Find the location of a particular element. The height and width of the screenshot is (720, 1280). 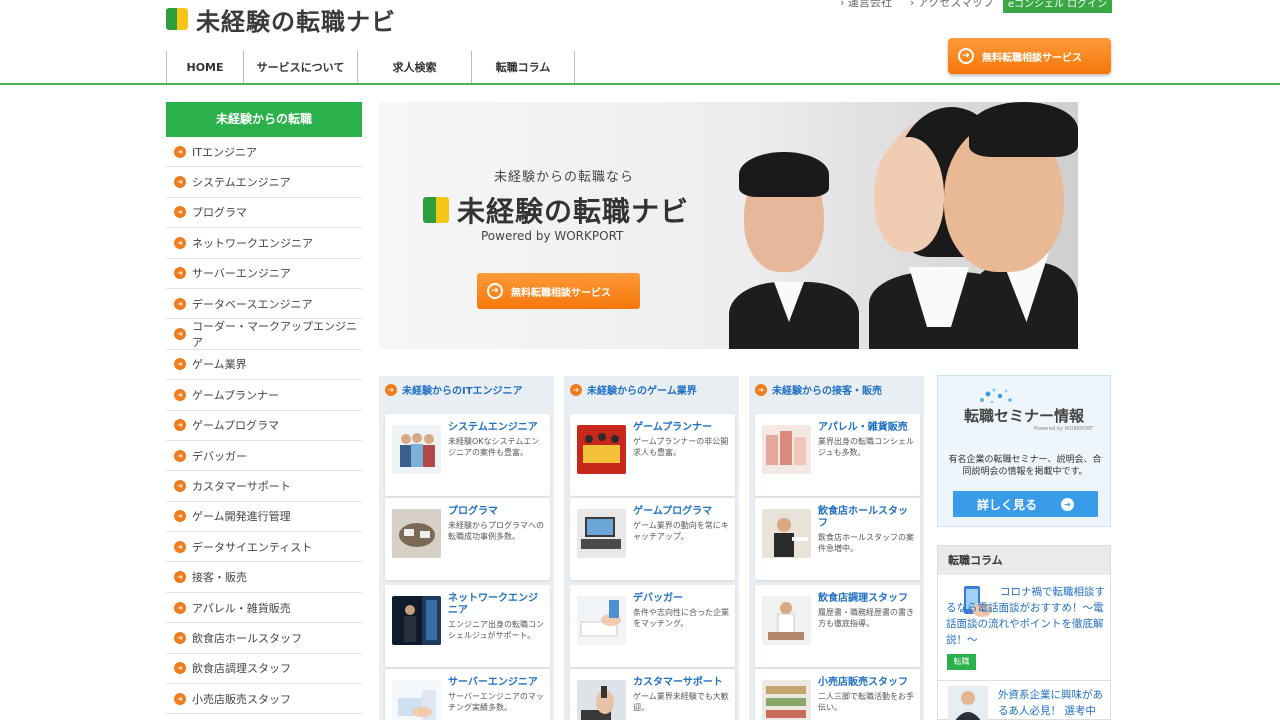

nav-column: 転職コラム is located at coordinates (523, 67).